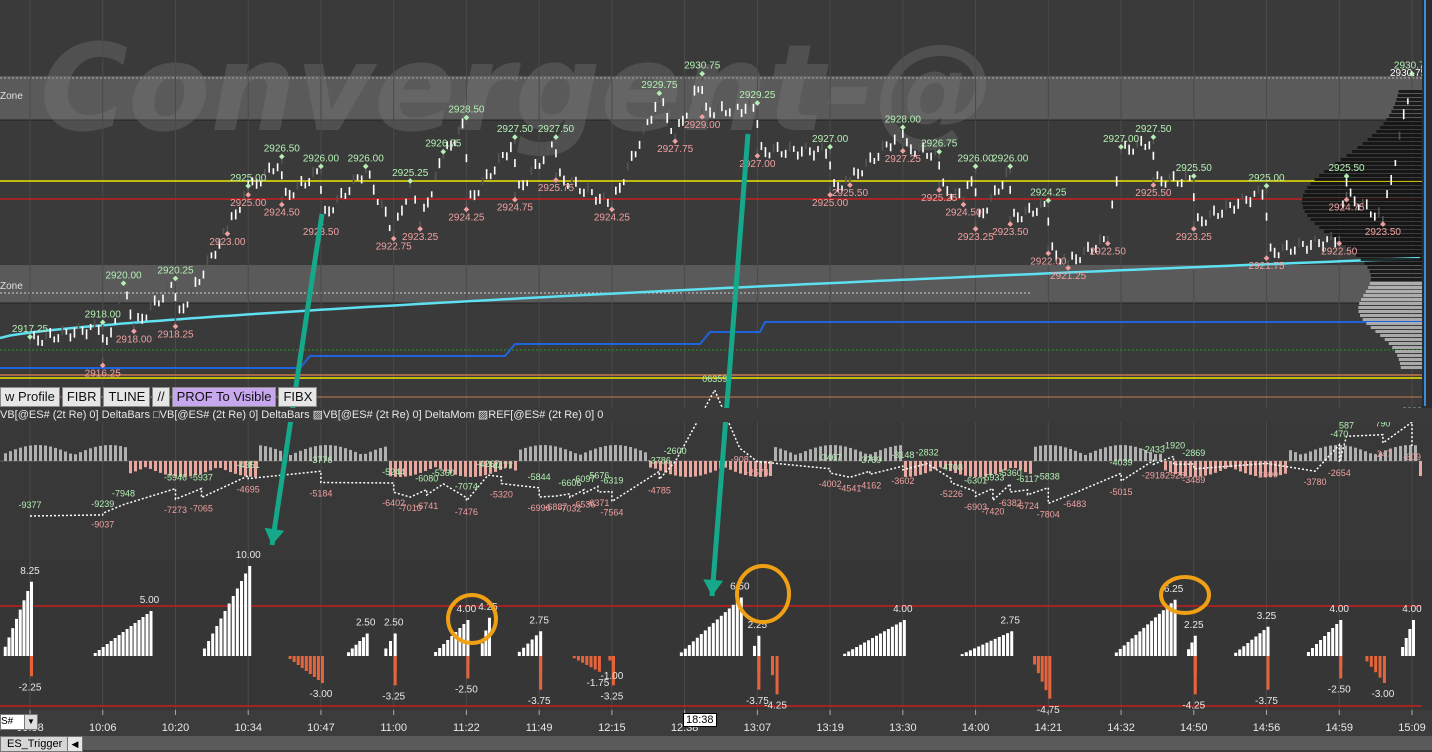  I want to click on momentum-pivot-label: -3467, so click(830, 458).